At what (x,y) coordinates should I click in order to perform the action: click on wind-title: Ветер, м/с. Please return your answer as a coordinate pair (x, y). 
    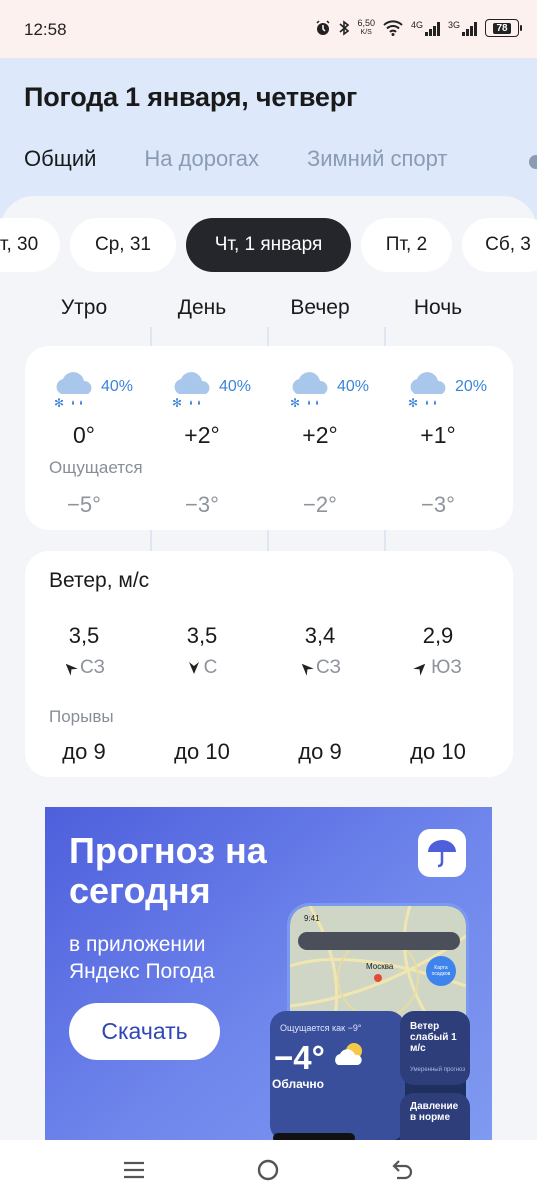
    Looking at the image, I should click on (99, 580).